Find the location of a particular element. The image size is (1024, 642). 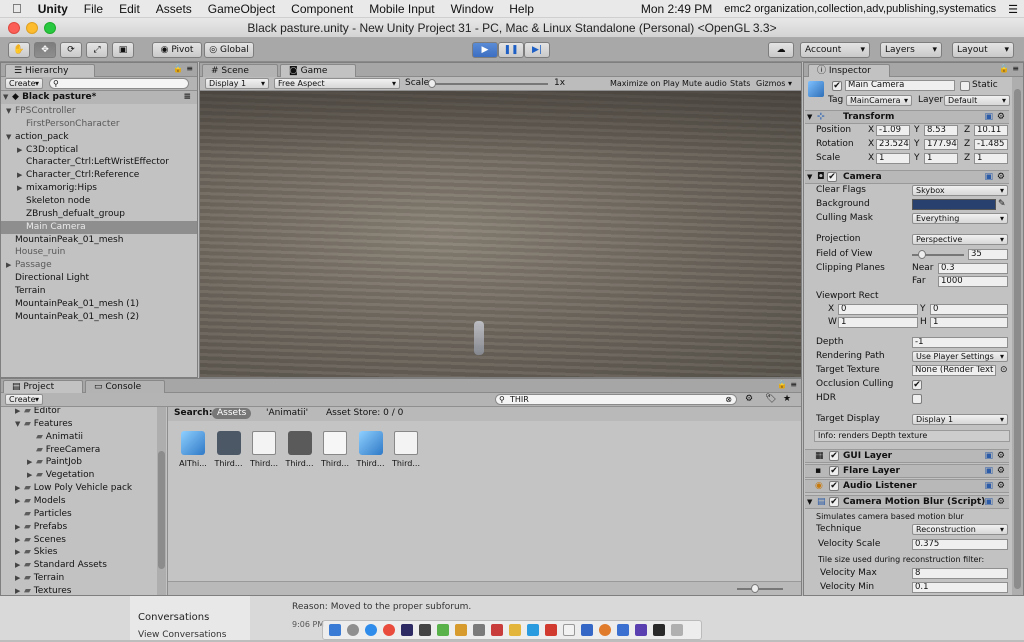

hierarchy-item: MountainPeak_01_mesh (1) is located at coordinates (99, 304).